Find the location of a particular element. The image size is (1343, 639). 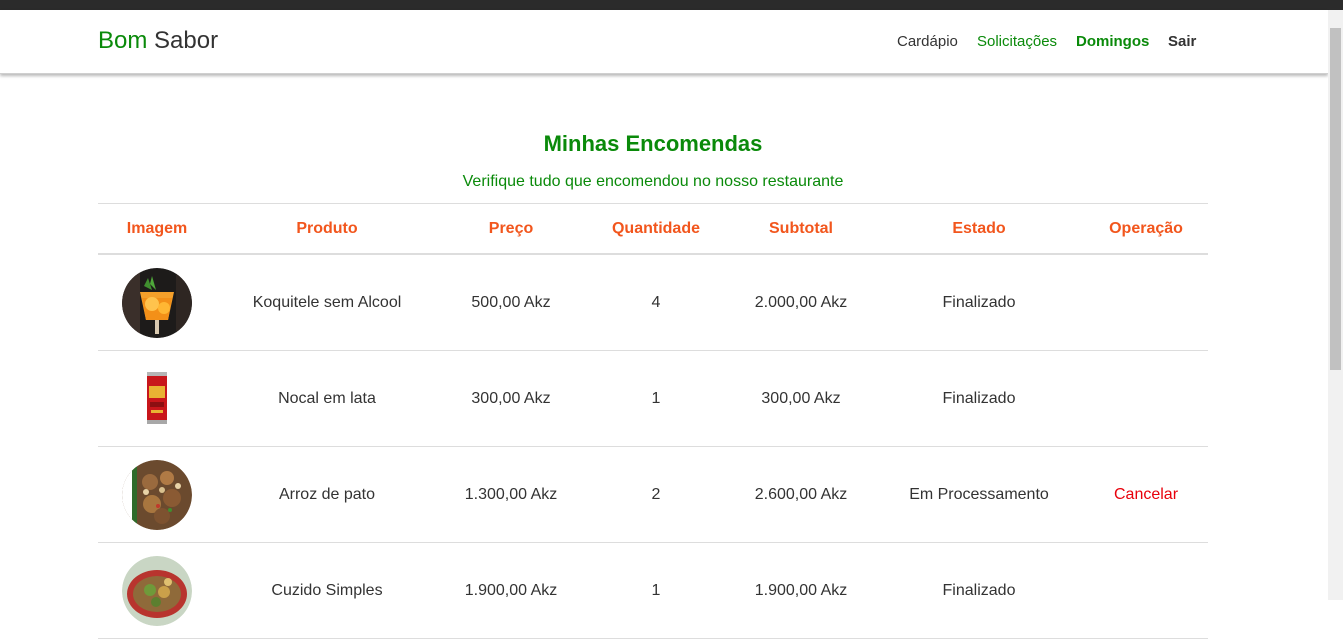

header-produto: Produto is located at coordinates (327, 229).